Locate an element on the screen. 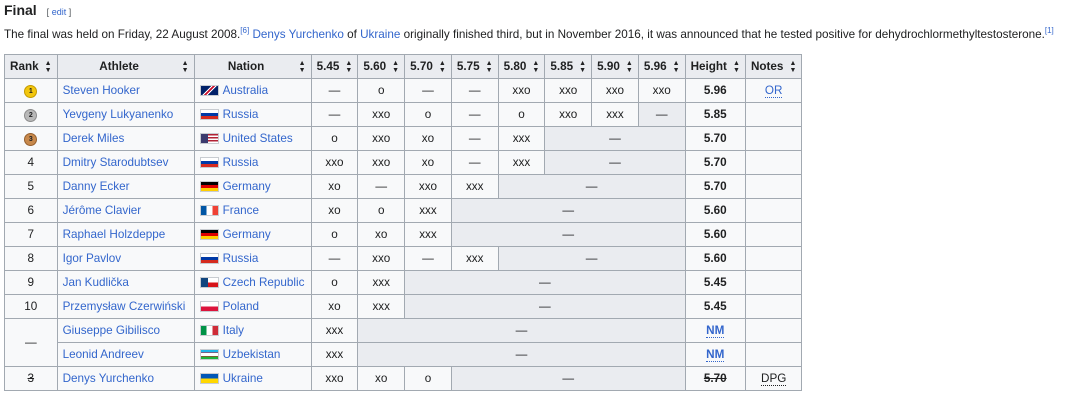 The height and width of the screenshot is (409, 1088). nation-link: Ukraine is located at coordinates (243, 378).